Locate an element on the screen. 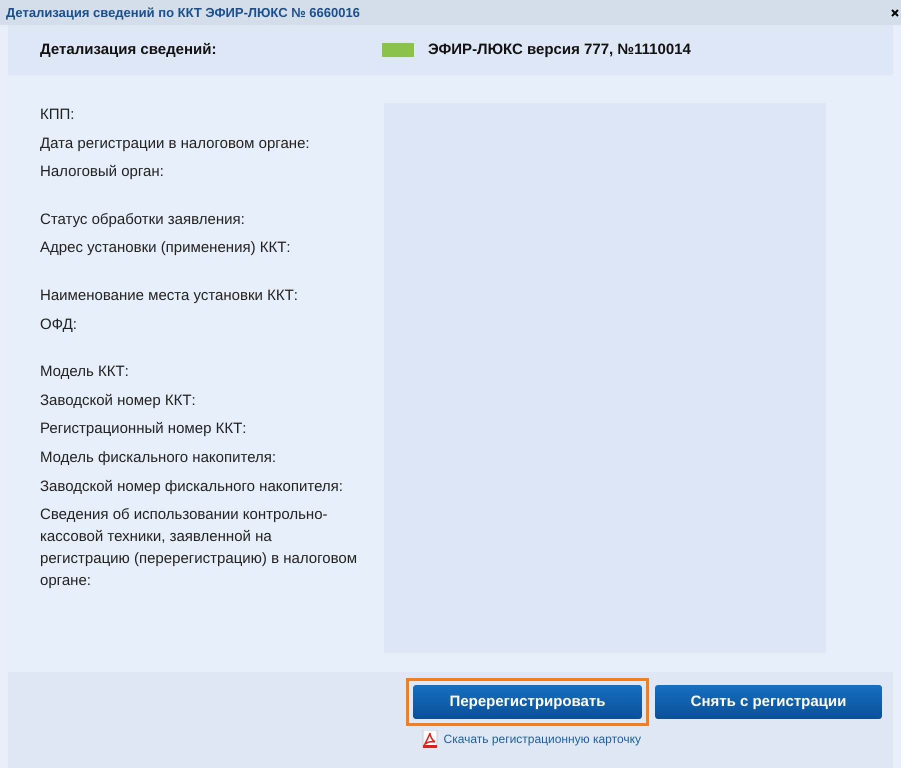  field-label: Адрес установки (применения) ККТ: is located at coordinates (166, 248).